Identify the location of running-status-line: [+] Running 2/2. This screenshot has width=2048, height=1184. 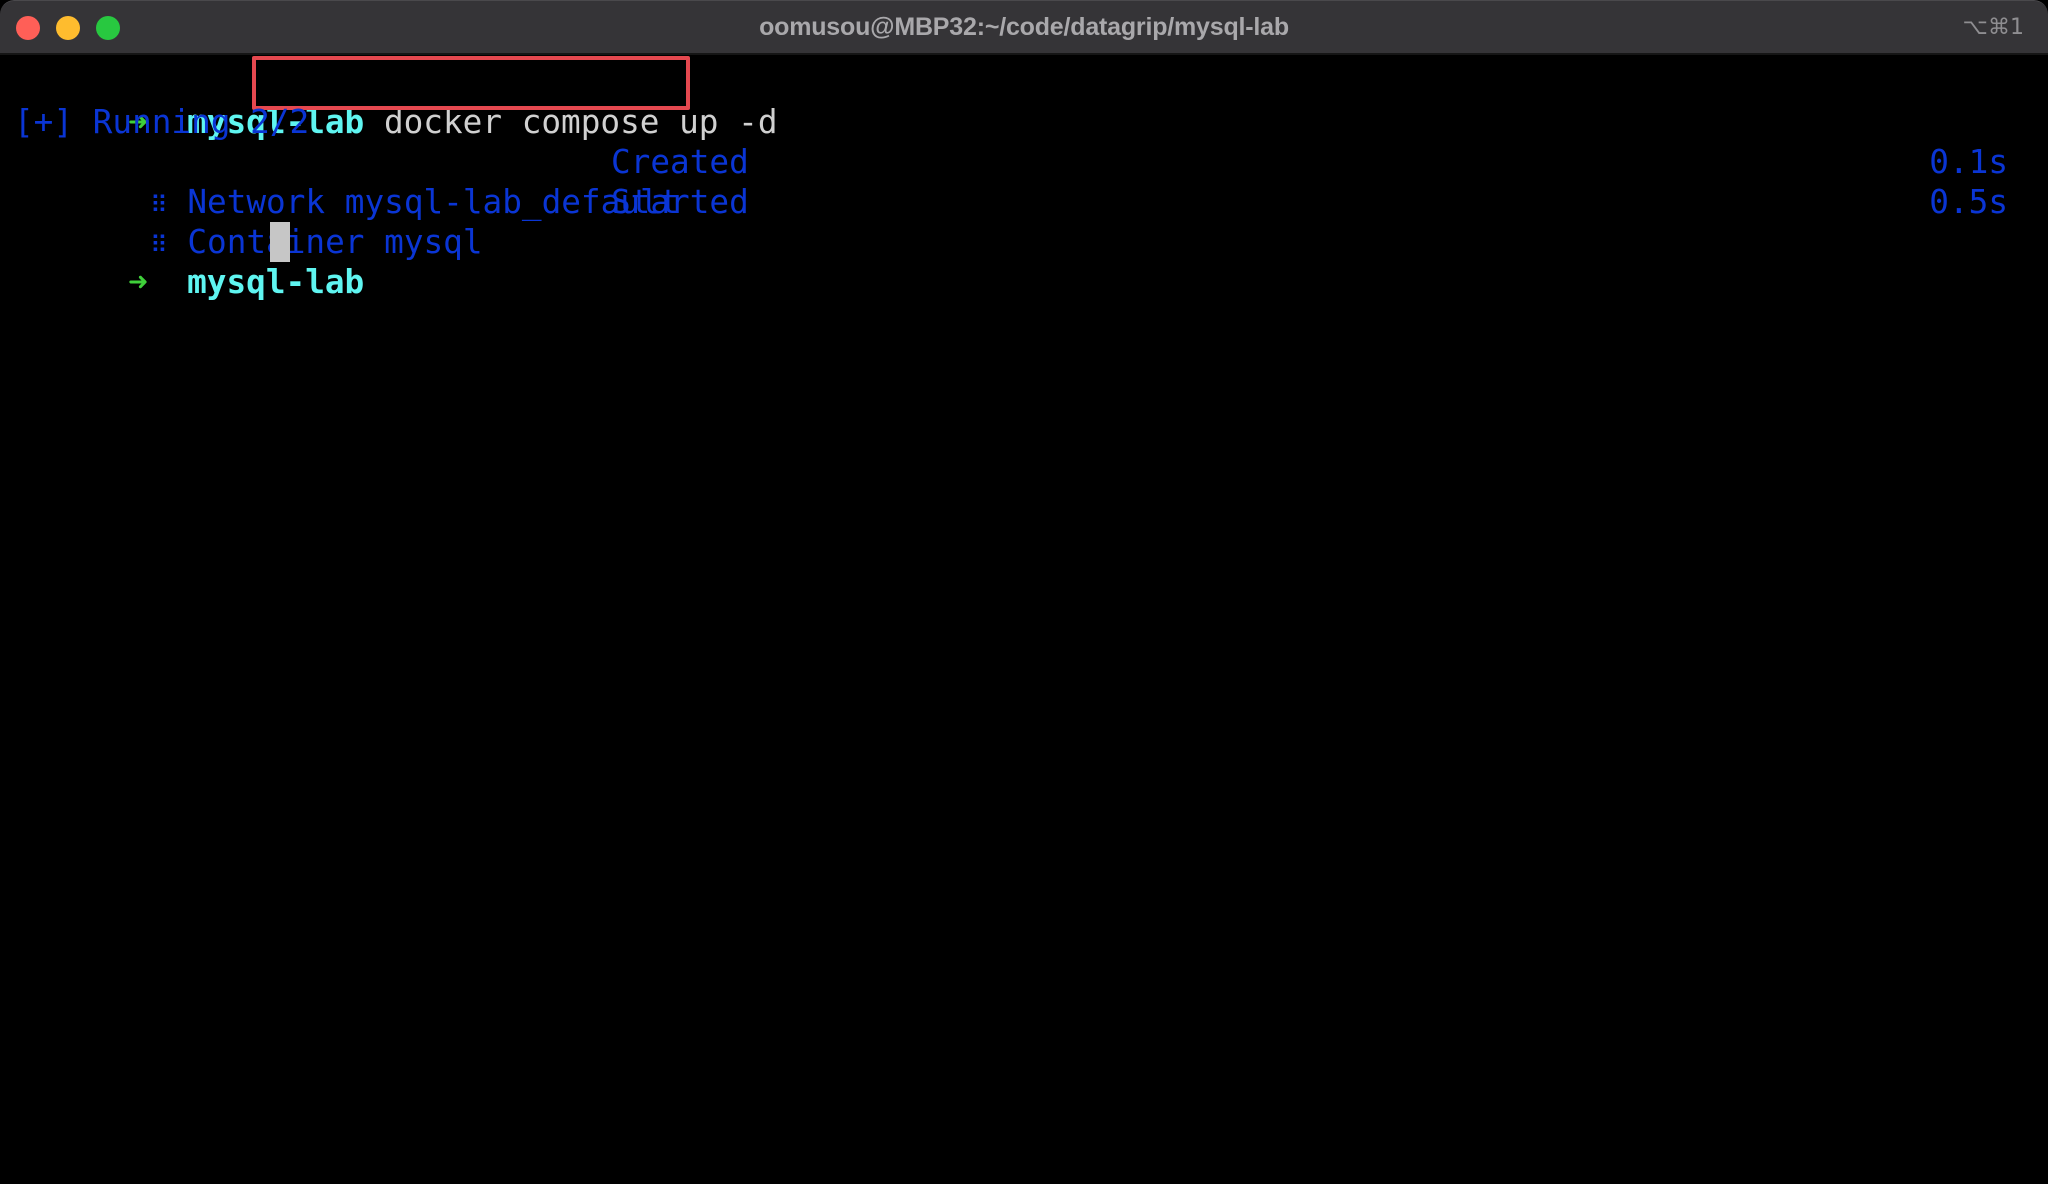
(162, 122).